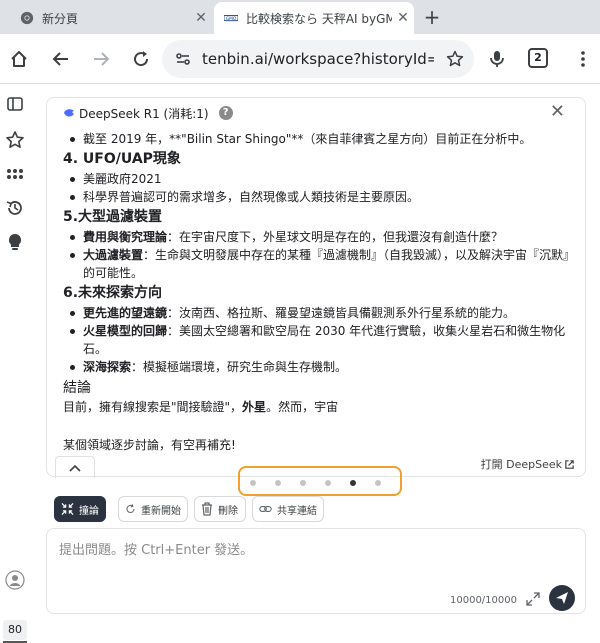  Describe the element at coordinates (69, 113) in the screenshot. I see `deepseek-whale-icon` at that location.